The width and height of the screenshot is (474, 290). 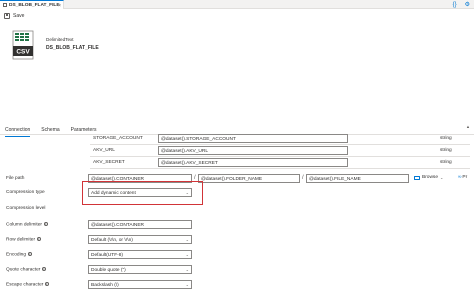 What do you see at coordinates (465, 177) in the screenshot?
I see `preview-label: Pr` at bounding box center [465, 177].